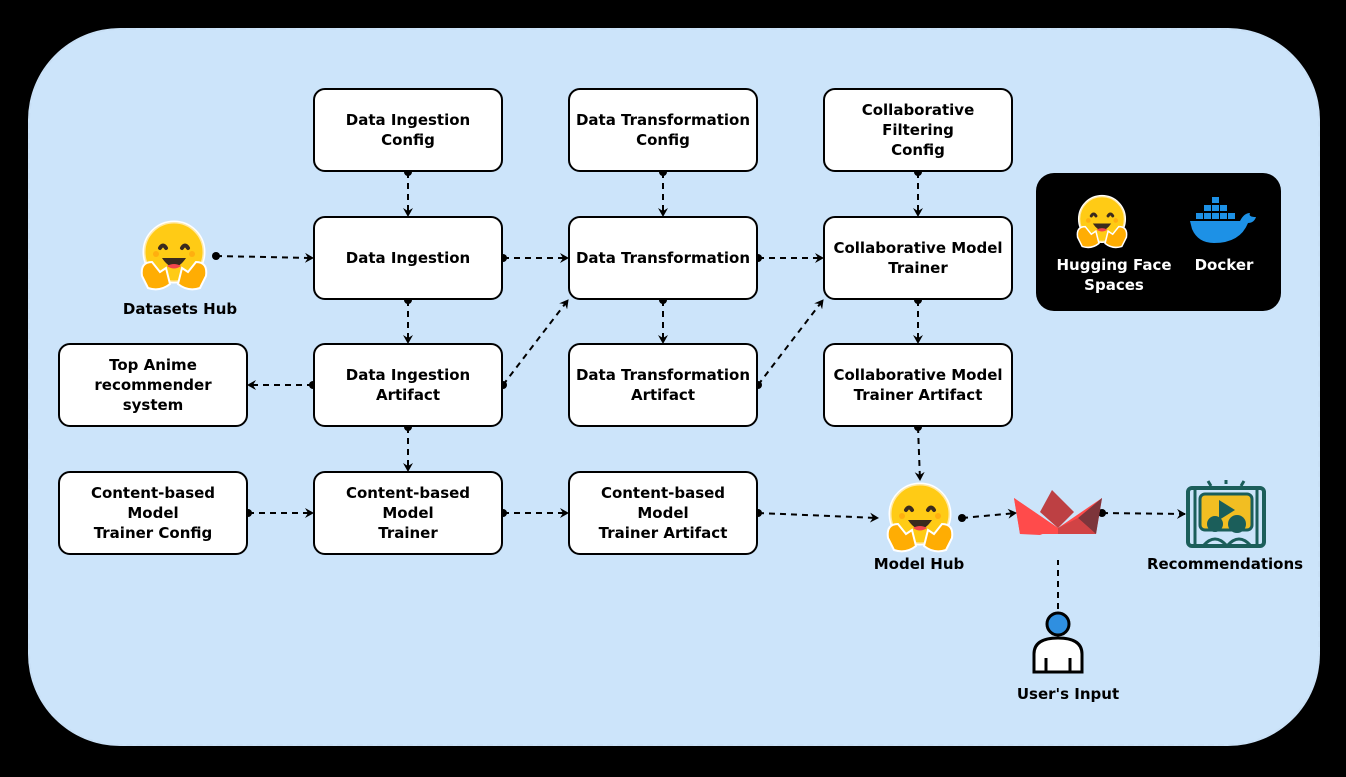 The width and height of the screenshot is (1346, 777). What do you see at coordinates (1224, 265) in the screenshot?
I see `legend-docker-label: Docker` at bounding box center [1224, 265].